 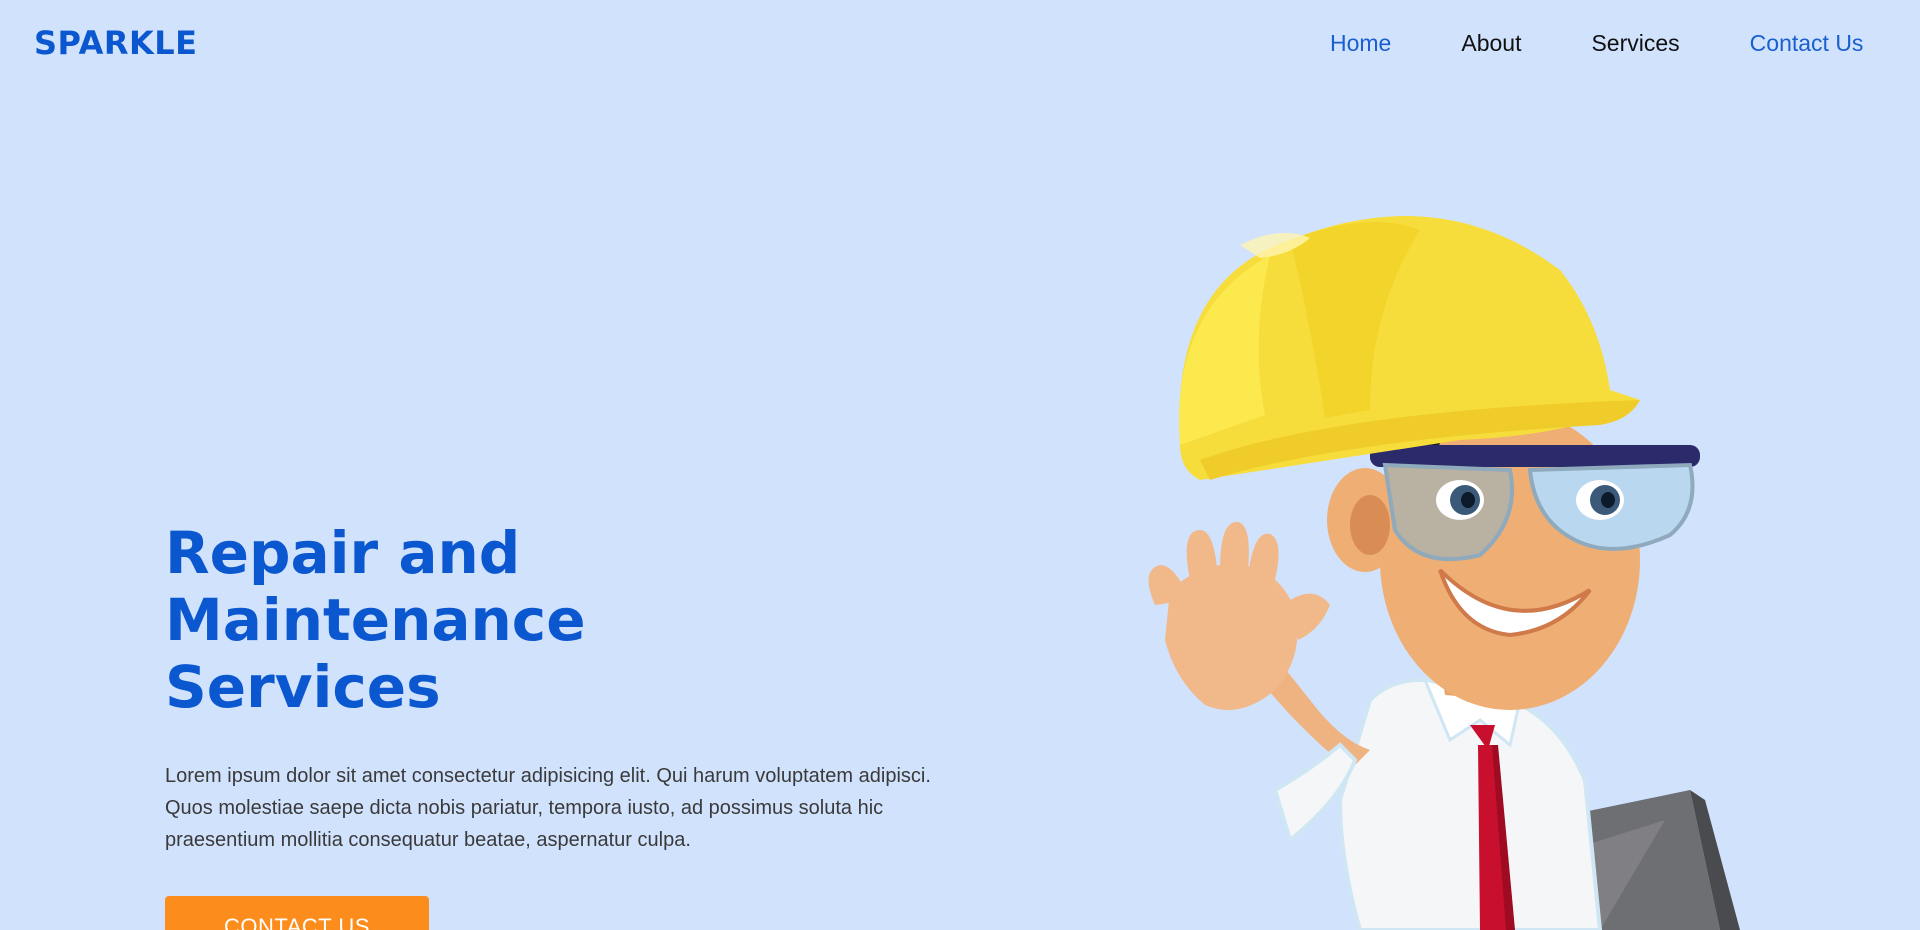 What do you see at coordinates (1360, 43) in the screenshot?
I see `nav-link-home: Home` at bounding box center [1360, 43].